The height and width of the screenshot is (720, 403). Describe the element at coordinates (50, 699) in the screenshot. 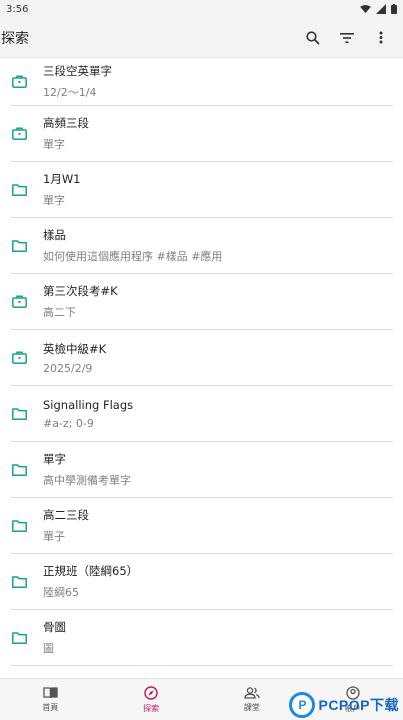

I see `nav-home: 首頁` at that location.